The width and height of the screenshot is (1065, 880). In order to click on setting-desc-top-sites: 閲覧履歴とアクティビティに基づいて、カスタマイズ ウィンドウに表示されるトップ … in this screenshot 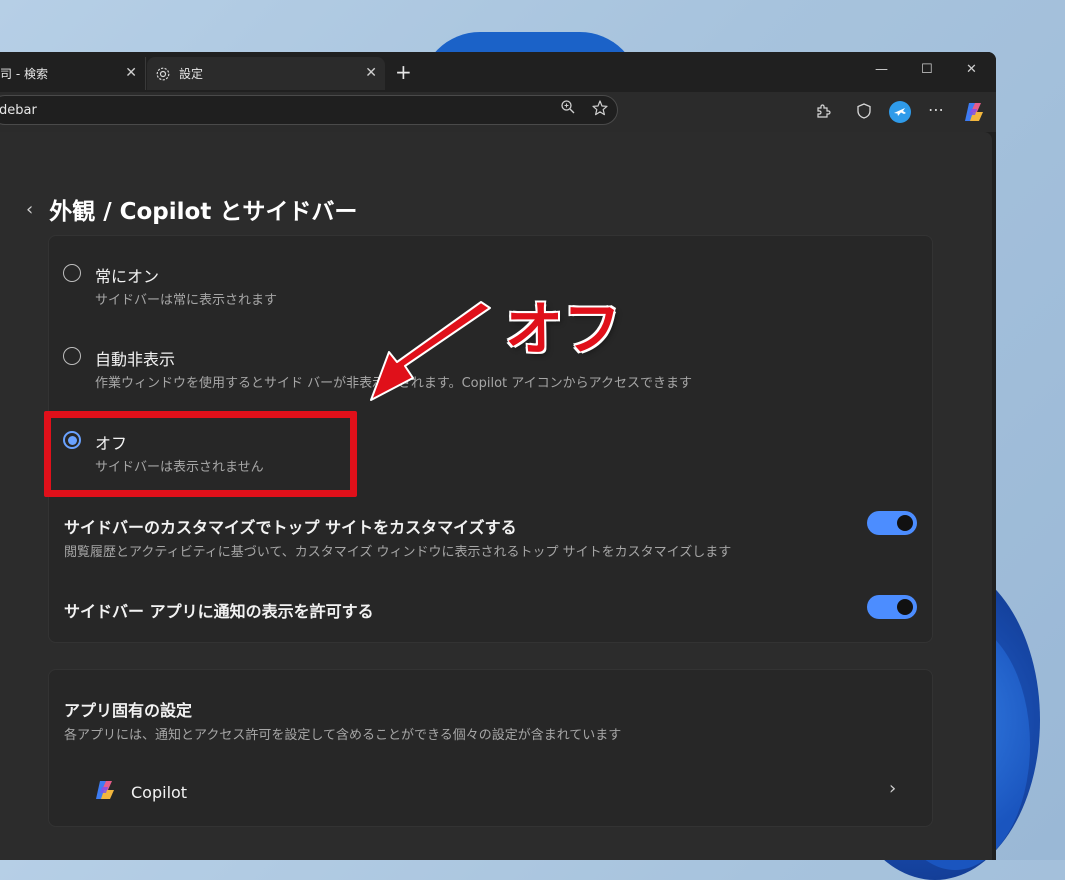, I will do `click(398, 552)`.